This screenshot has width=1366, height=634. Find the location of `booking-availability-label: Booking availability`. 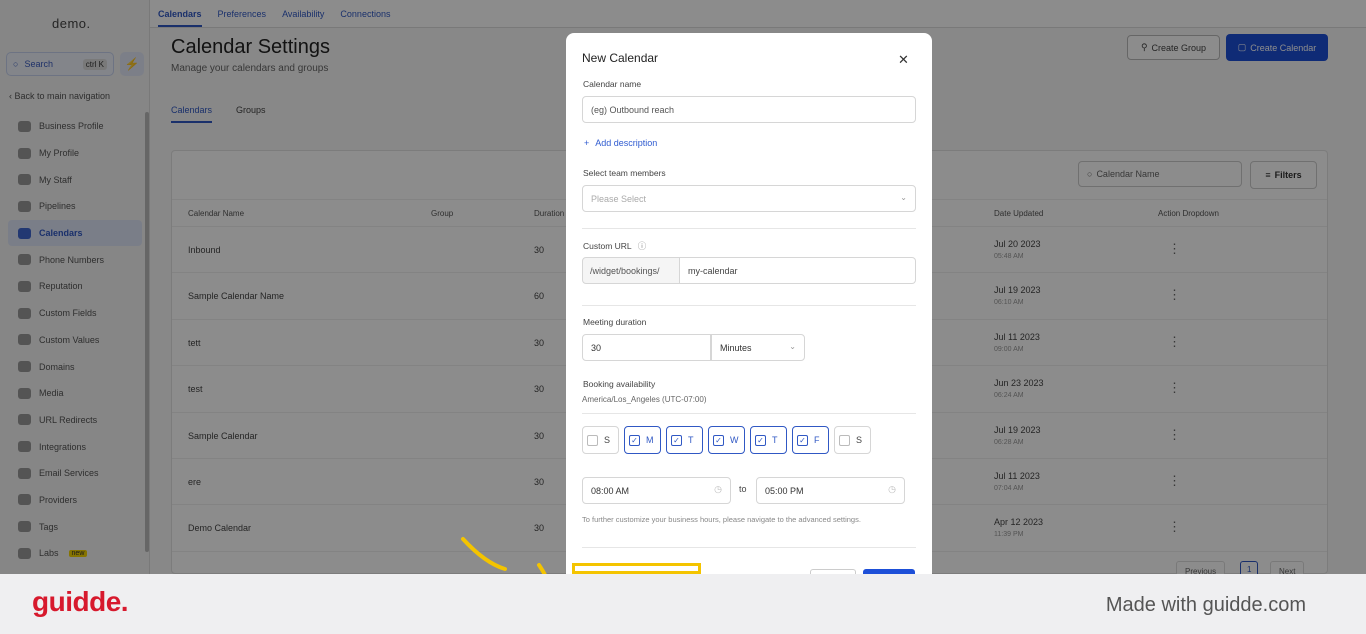

booking-availability-label: Booking availability is located at coordinates (619, 384).